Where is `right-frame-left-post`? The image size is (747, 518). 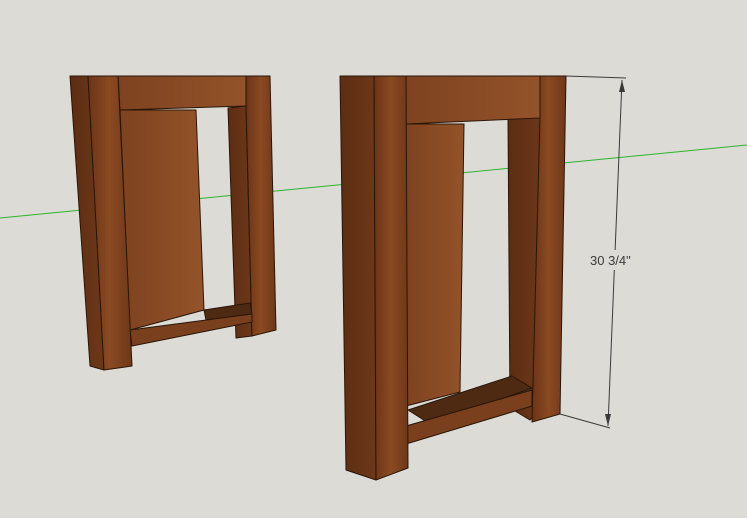
right-frame-left-post is located at coordinates (358, 278).